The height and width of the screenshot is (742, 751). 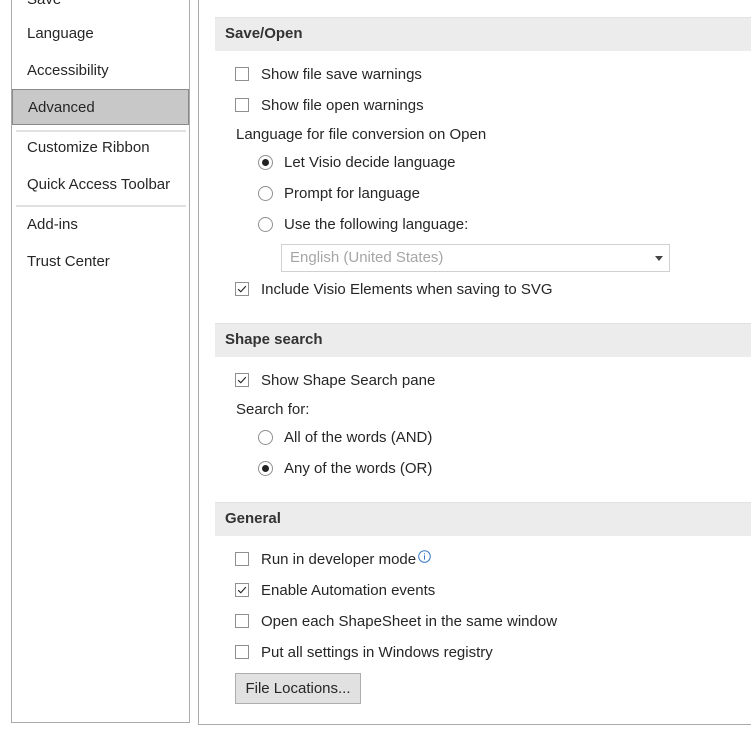 What do you see at coordinates (342, 105) in the screenshot?
I see `checkbox-label: Show file open warnings` at bounding box center [342, 105].